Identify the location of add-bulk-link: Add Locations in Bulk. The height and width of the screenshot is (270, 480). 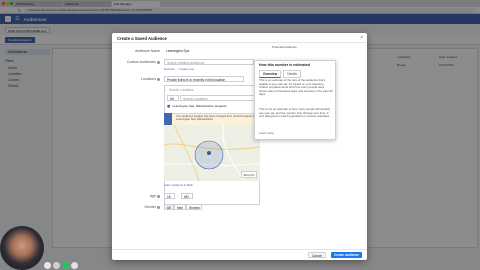
(178, 185).